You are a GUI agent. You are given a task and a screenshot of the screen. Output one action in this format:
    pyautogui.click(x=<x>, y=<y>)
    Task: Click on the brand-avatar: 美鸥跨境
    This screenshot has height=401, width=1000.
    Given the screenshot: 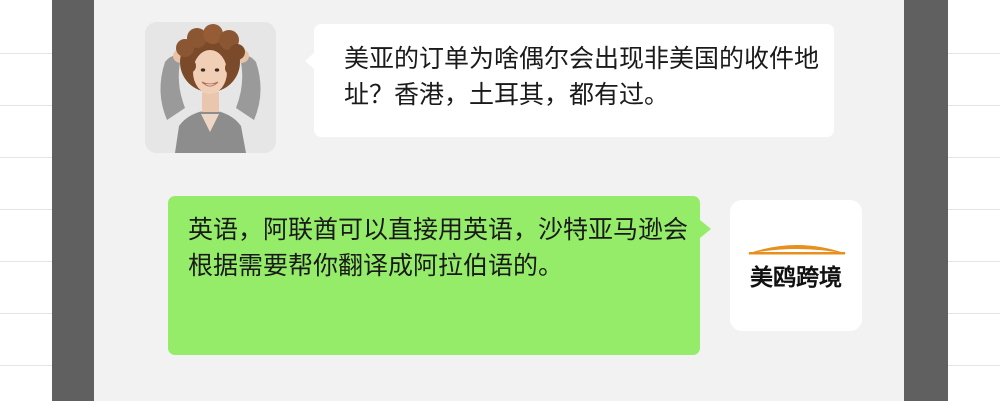 What is the action you would take?
    pyautogui.click(x=796, y=265)
    